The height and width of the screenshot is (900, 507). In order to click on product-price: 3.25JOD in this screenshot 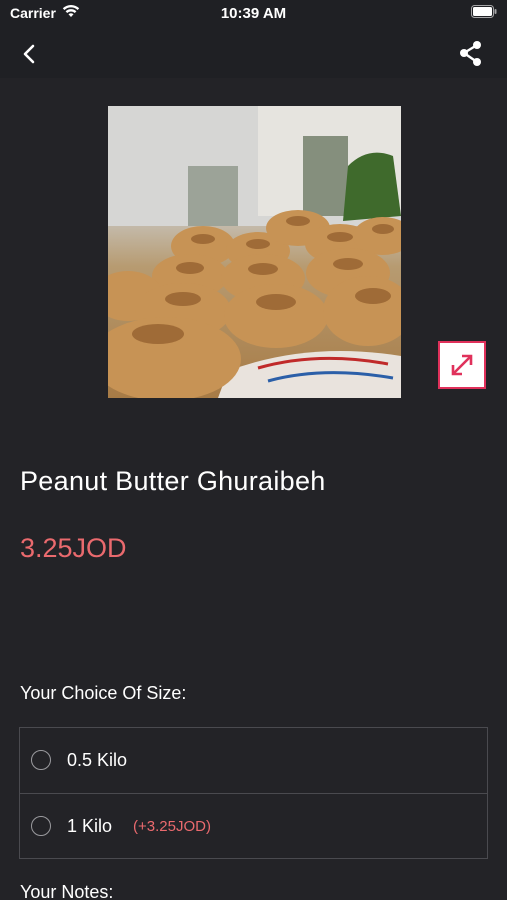, I will do `click(73, 548)`.